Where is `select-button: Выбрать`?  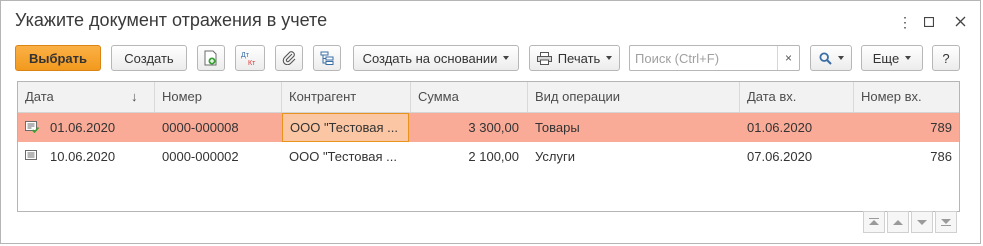
select-button: Выбрать is located at coordinates (58, 58).